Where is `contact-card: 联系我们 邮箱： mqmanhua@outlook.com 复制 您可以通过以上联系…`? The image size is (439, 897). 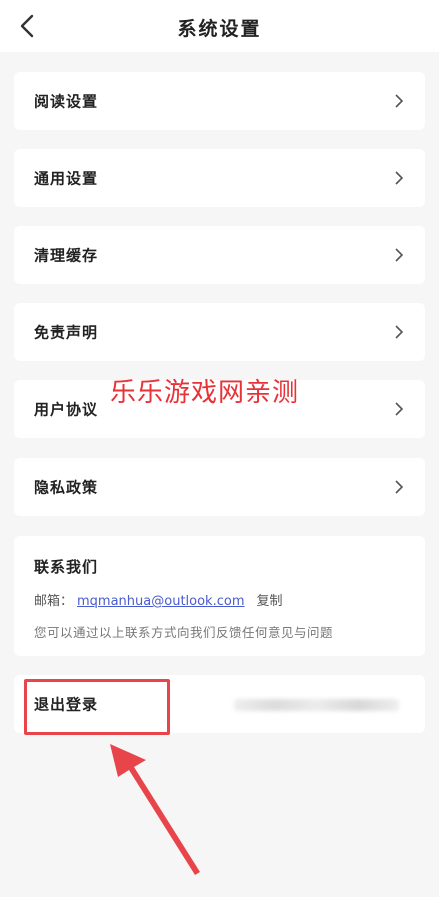
contact-card: 联系我们 邮箱： mqmanhua@outlook.com 复制 您可以通过以上联系… is located at coordinates (219, 596).